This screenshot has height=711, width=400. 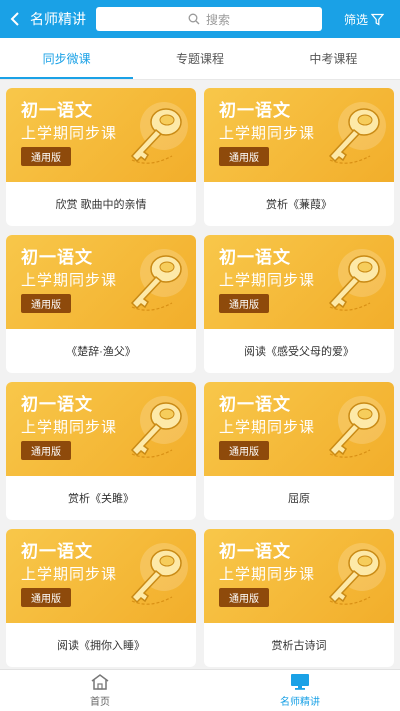 I want to click on back-button, so click(x=15, y=19).